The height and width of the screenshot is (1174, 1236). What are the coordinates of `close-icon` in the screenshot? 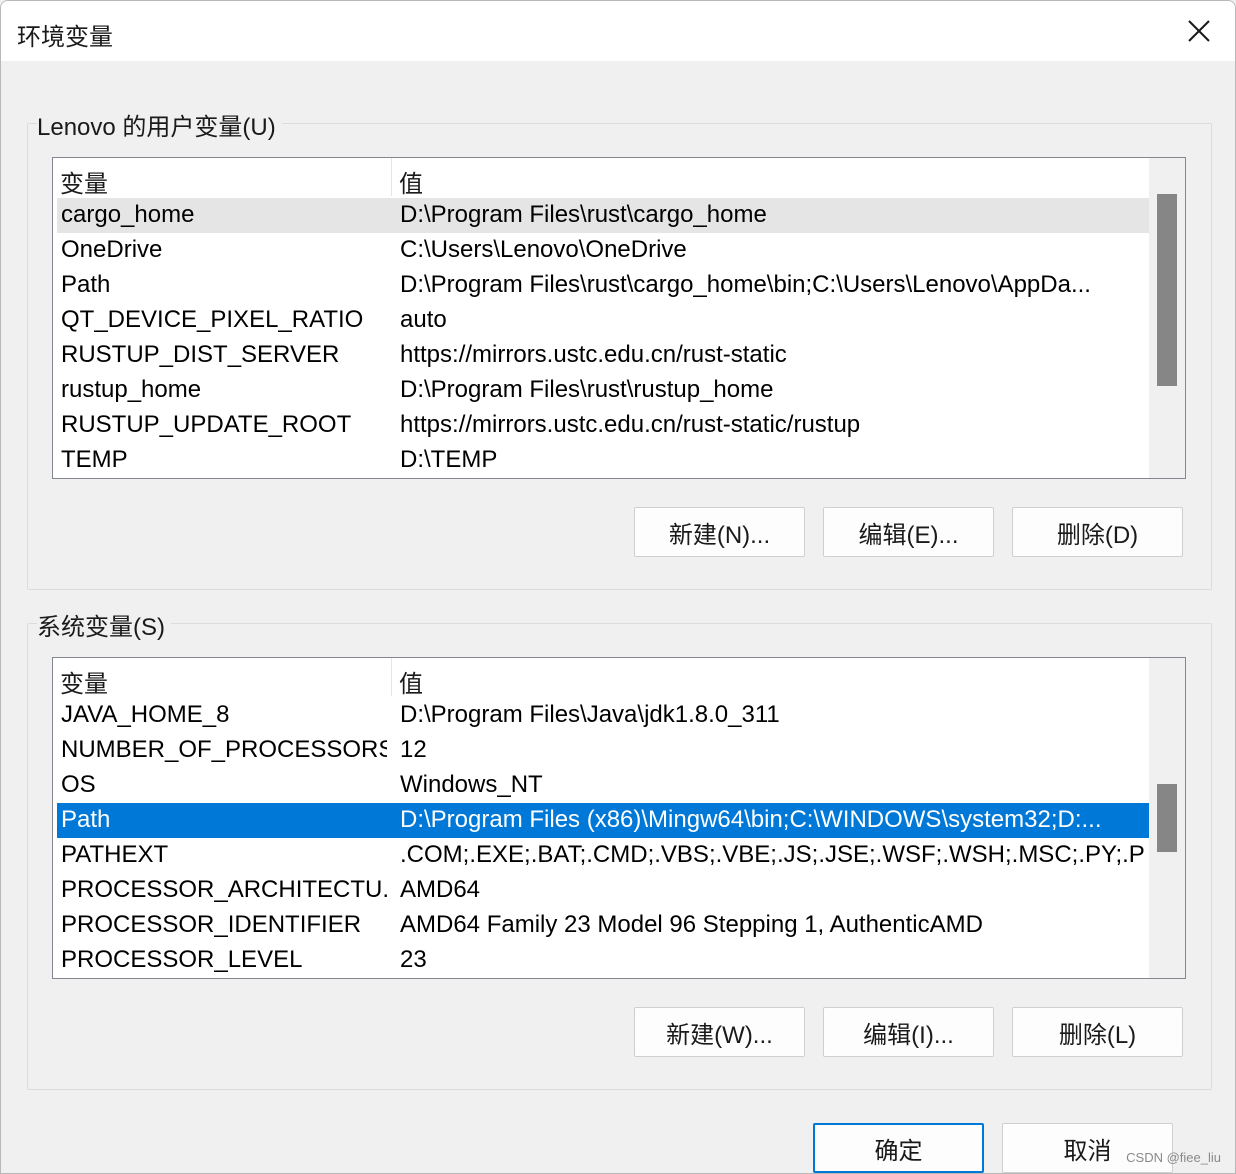 It's located at (1199, 31).